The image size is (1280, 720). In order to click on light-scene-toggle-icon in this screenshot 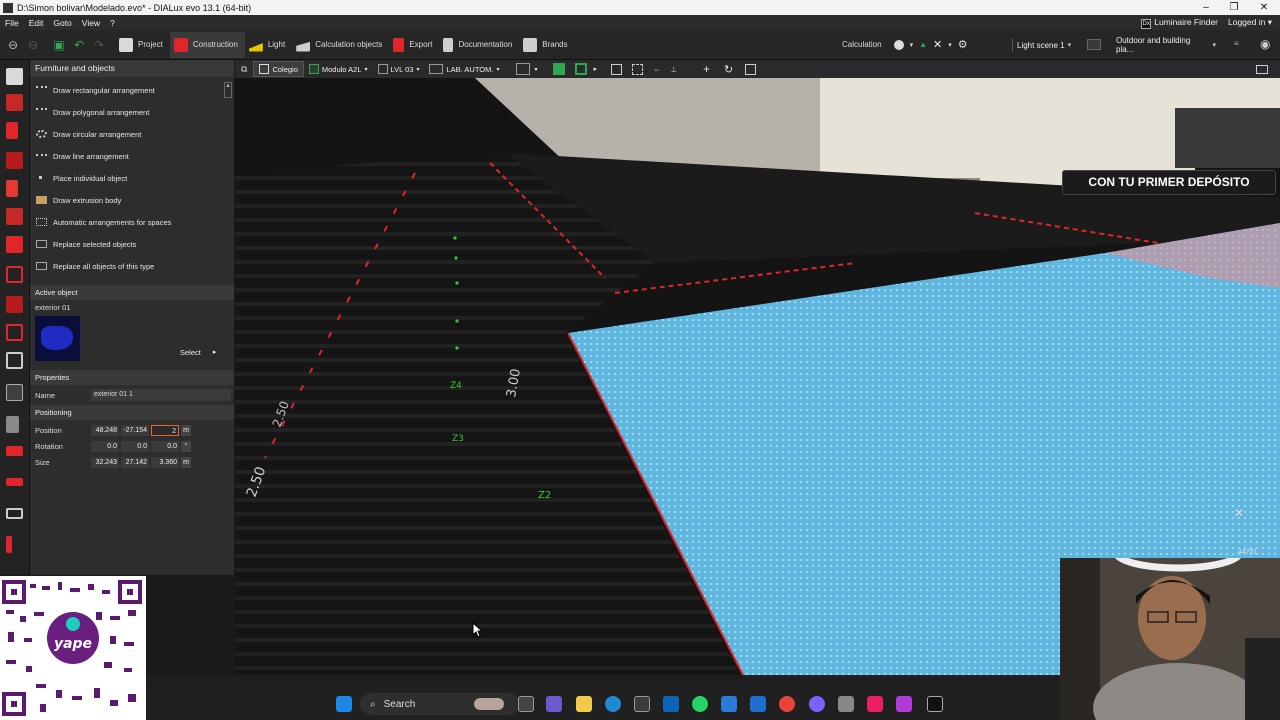, I will do `click(1094, 44)`.